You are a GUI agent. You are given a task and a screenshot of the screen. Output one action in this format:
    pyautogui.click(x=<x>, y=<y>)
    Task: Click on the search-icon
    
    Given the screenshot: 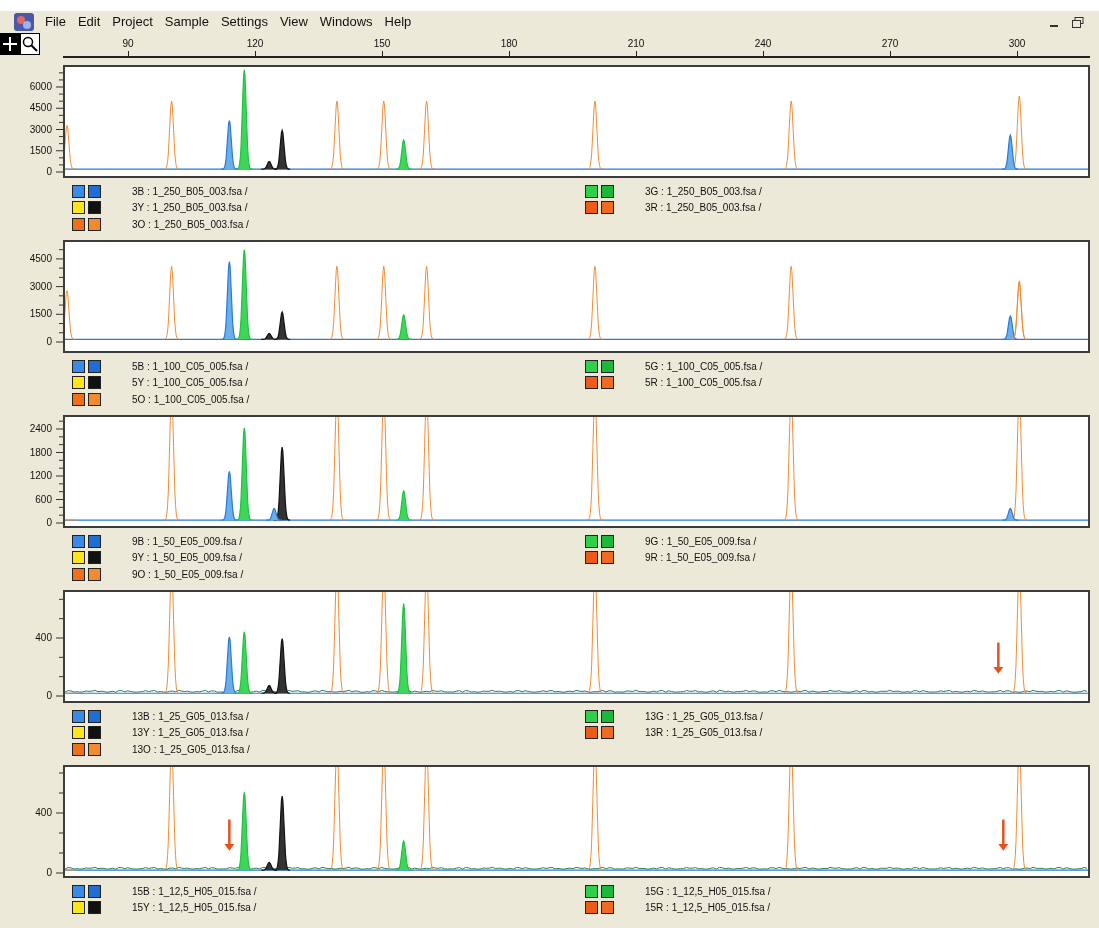 What is the action you would take?
    pyautogui.click(x=30, y=44)
    